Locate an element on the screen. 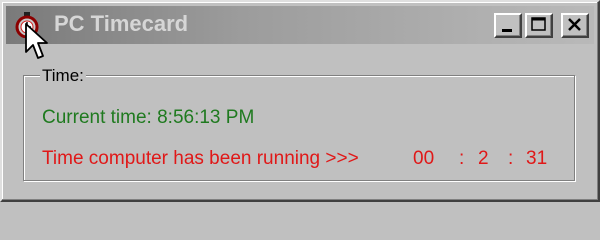 This screenshot has height=240, width=600. maximize-button is located at coordinates (539, 25).